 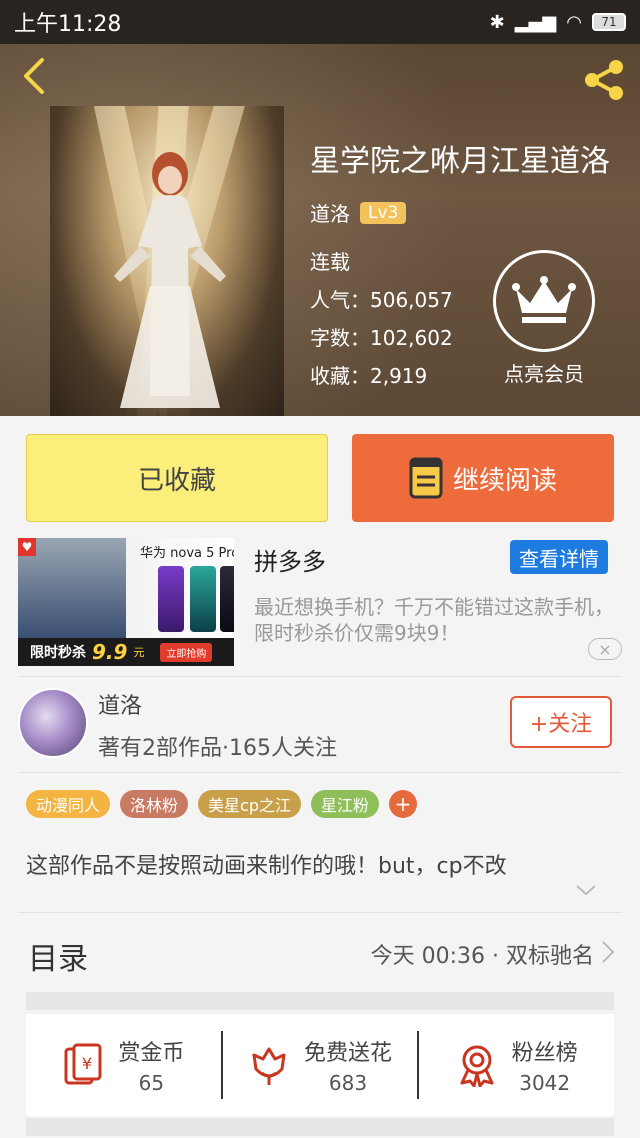 What do you see at coordinates (348, 1083) in the screenshot?
I see `free-flower-value: 683` at bounding box center [348, 1083].